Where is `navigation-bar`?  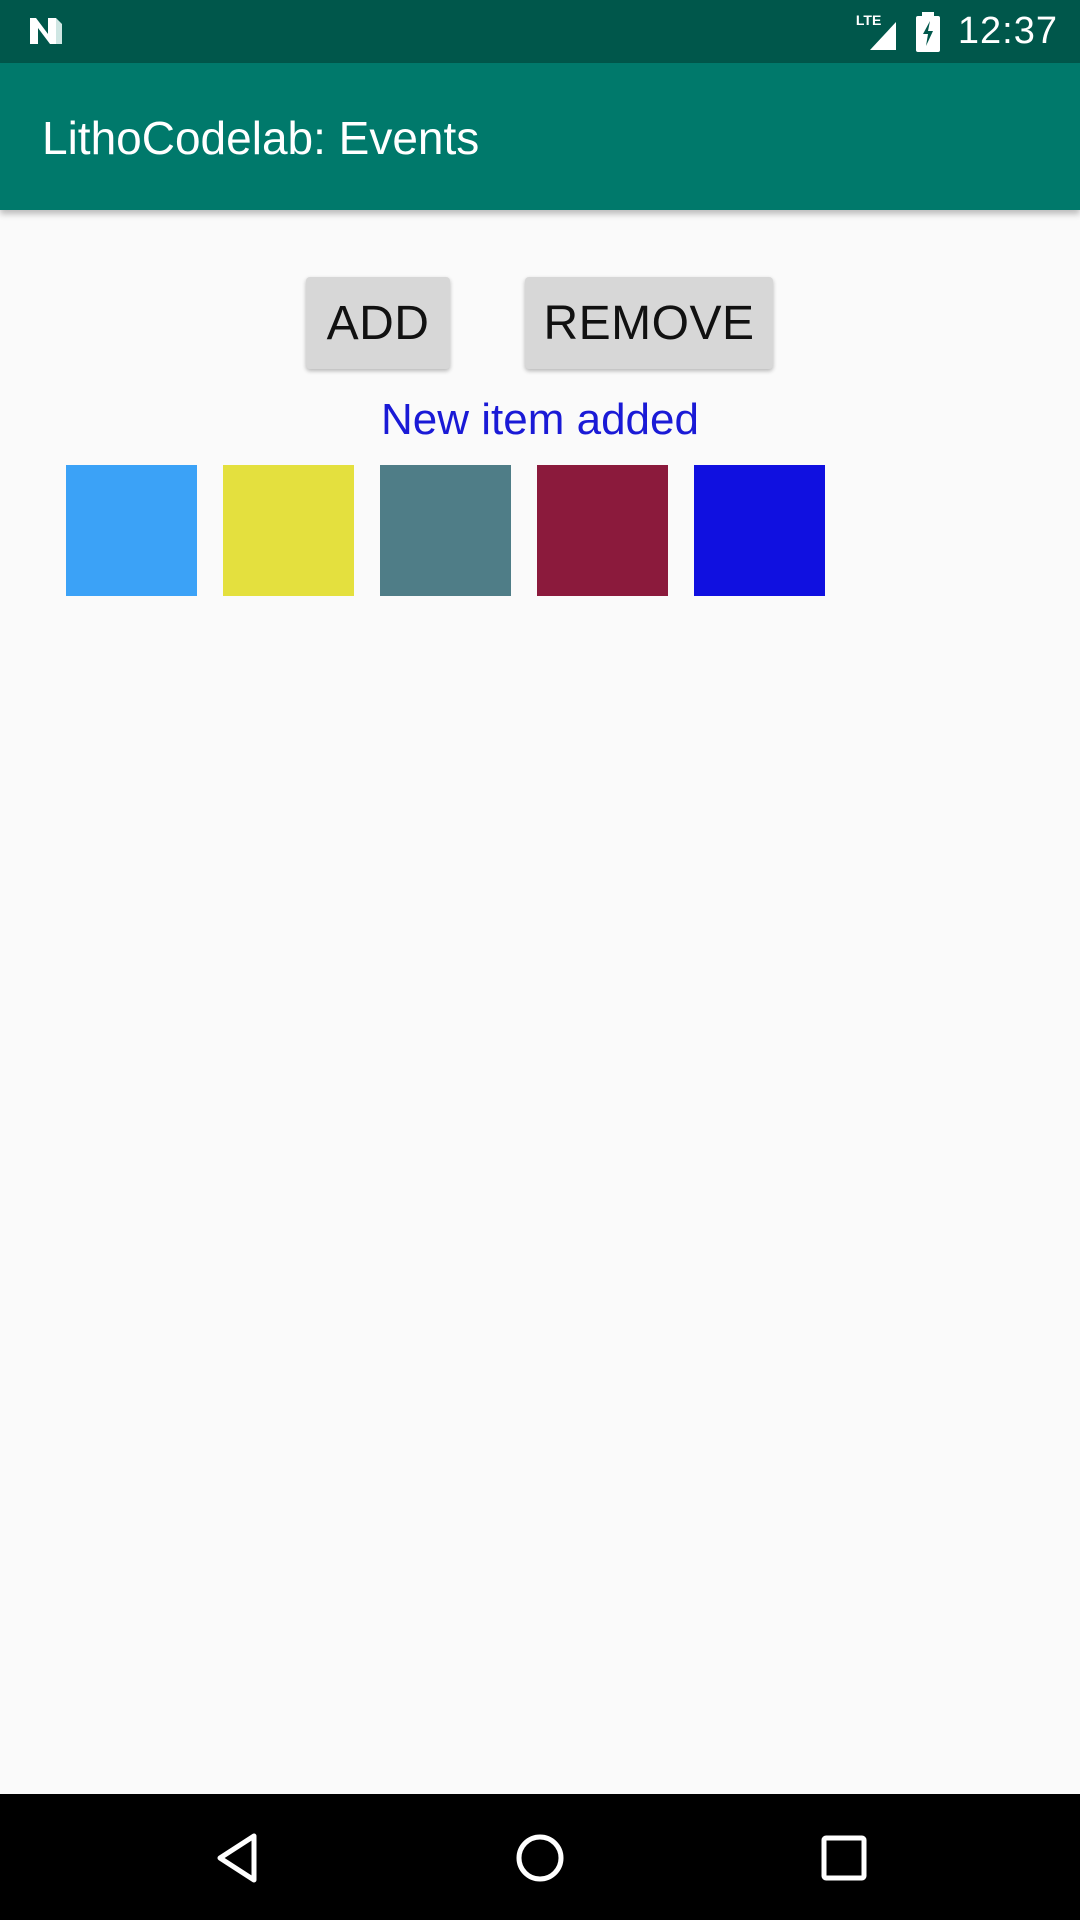 navigation-bar is located at coordinates (540, 1857).